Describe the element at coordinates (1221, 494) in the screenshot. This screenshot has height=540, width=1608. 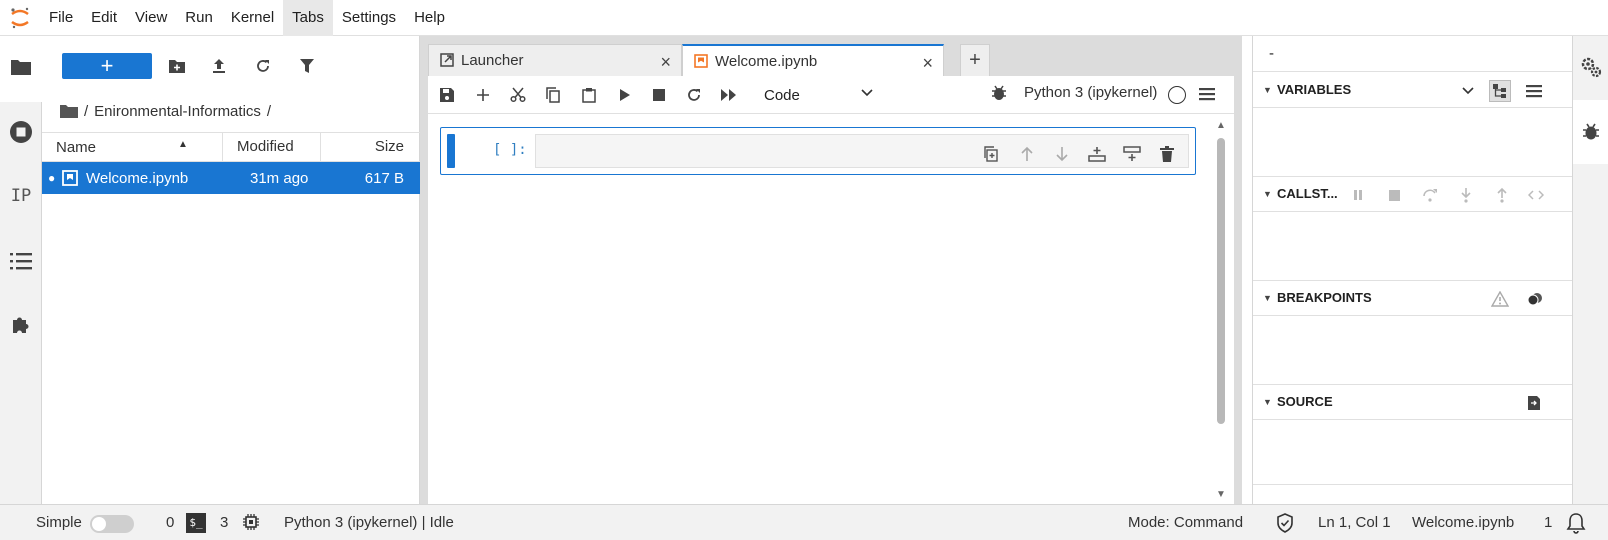
I see `scroll-down-arrow-icon: ▼` at that location.